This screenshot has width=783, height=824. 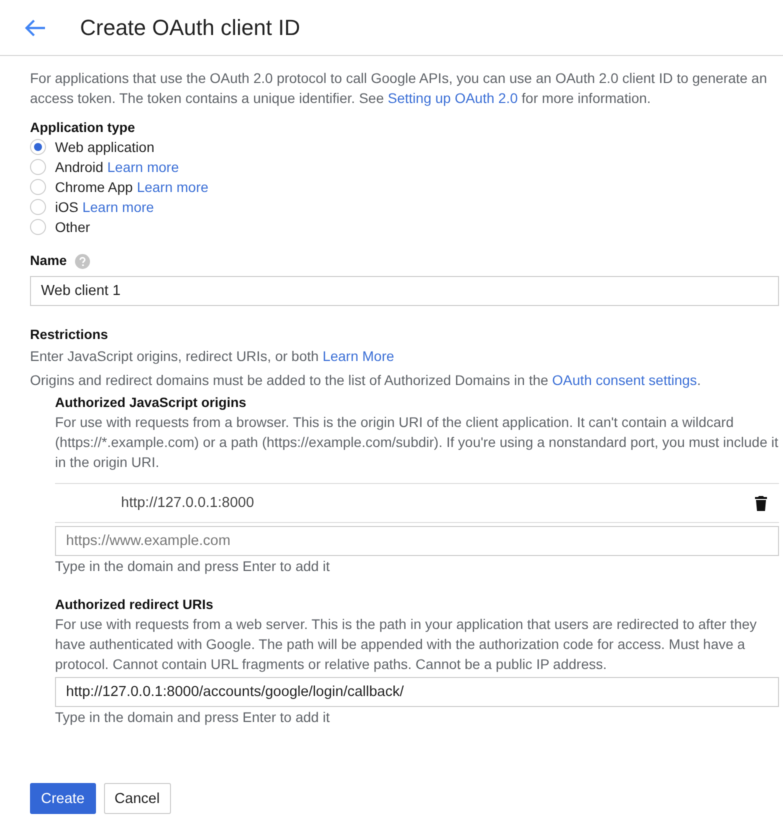 What do you see at coordinates (761, 503) in the screenshot?
I see `trash-icon` at bounding box center [761, 503].